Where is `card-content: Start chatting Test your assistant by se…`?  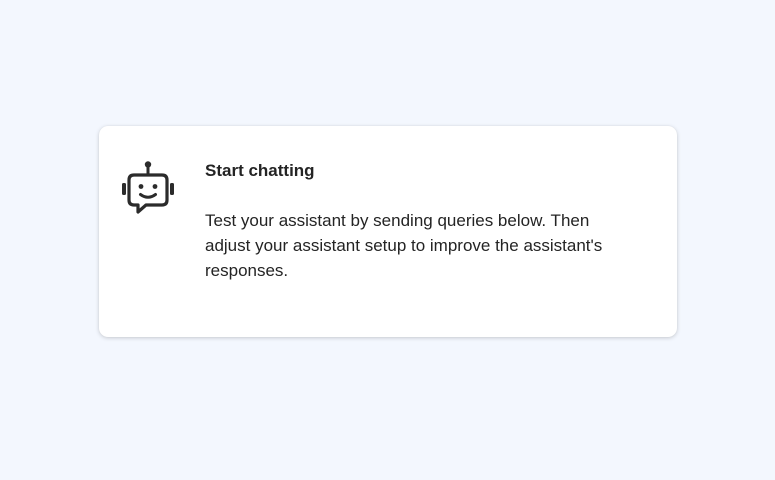
card-content: Start chatting Test your assistant by se… is located at coordinates (415, 221).